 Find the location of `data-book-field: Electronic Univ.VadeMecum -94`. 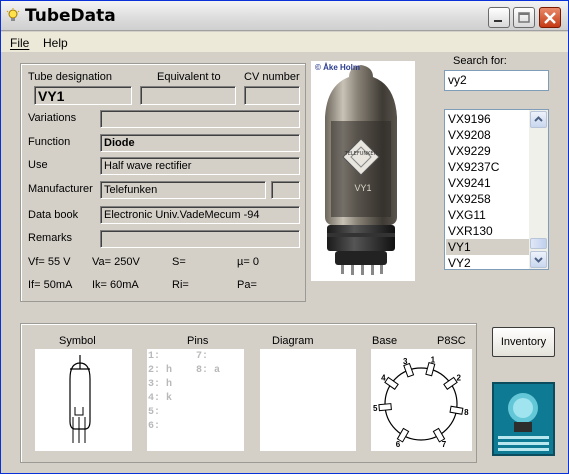

data-book-field: Electronic Univ.VadeMecum -94 is located at coordinates (200, 215).